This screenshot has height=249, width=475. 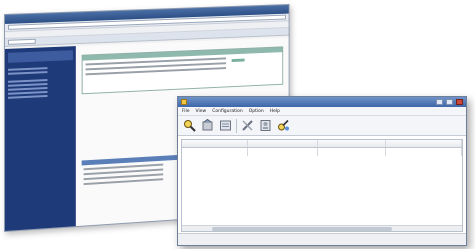 What do you see at coordinates (131, 160) in the screenshot?
I see `subsection-header` at bounding box center [131, 160].